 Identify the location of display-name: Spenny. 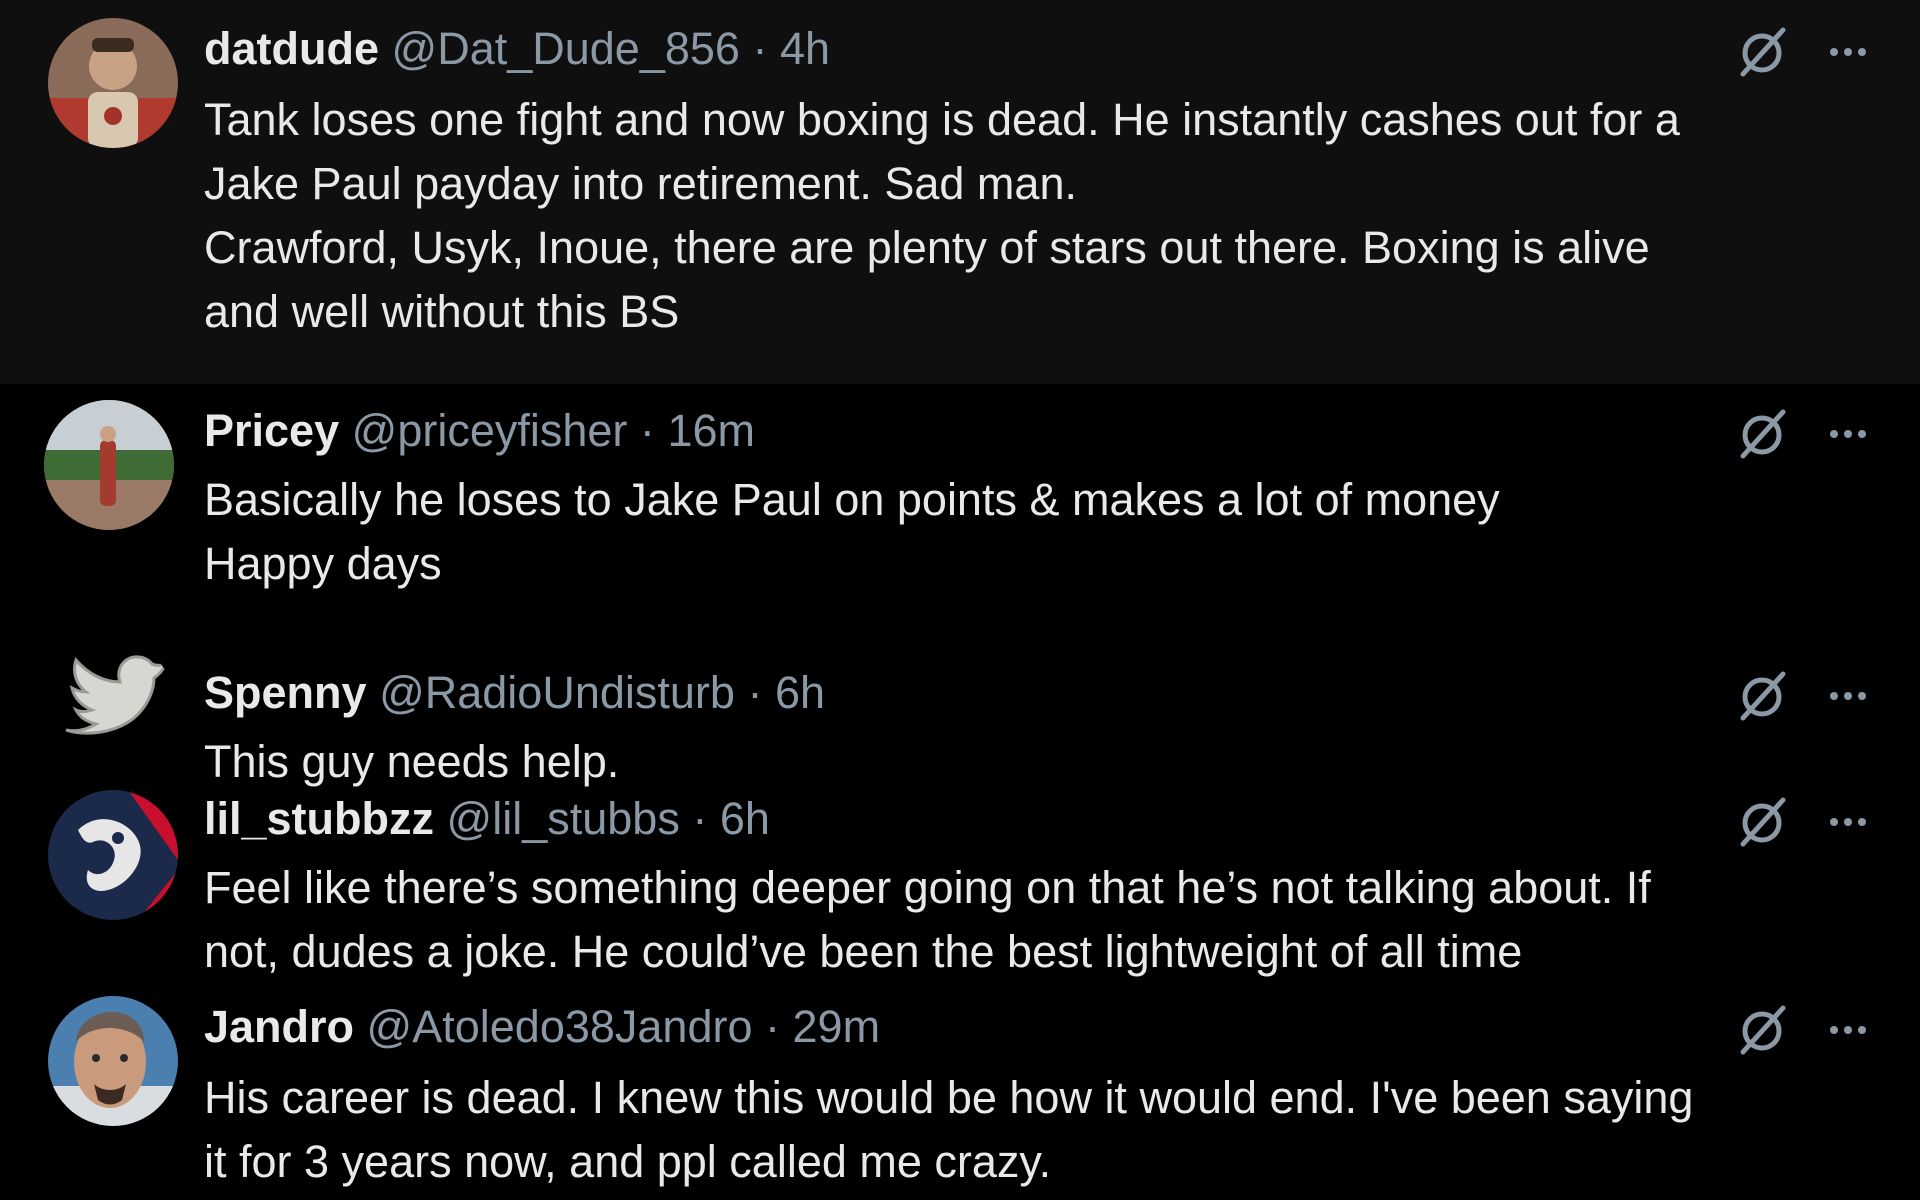
(285, 692).